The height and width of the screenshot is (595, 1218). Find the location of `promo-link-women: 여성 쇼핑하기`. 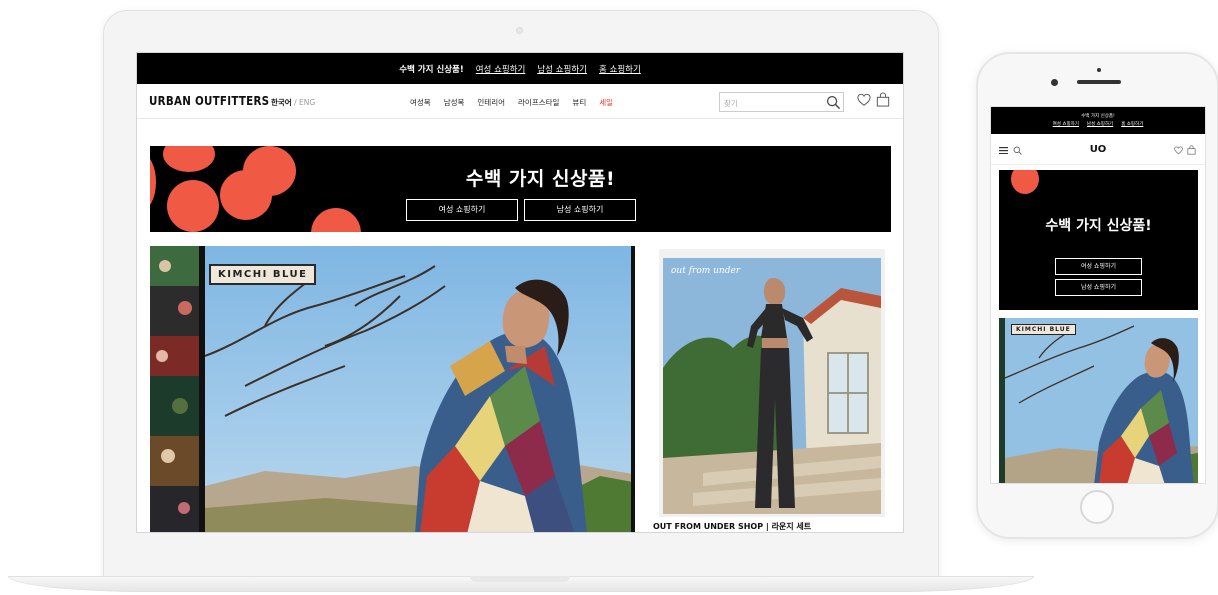

promo-link-women: 여성 쇼핑하기 is located at coordinates (501, 69).